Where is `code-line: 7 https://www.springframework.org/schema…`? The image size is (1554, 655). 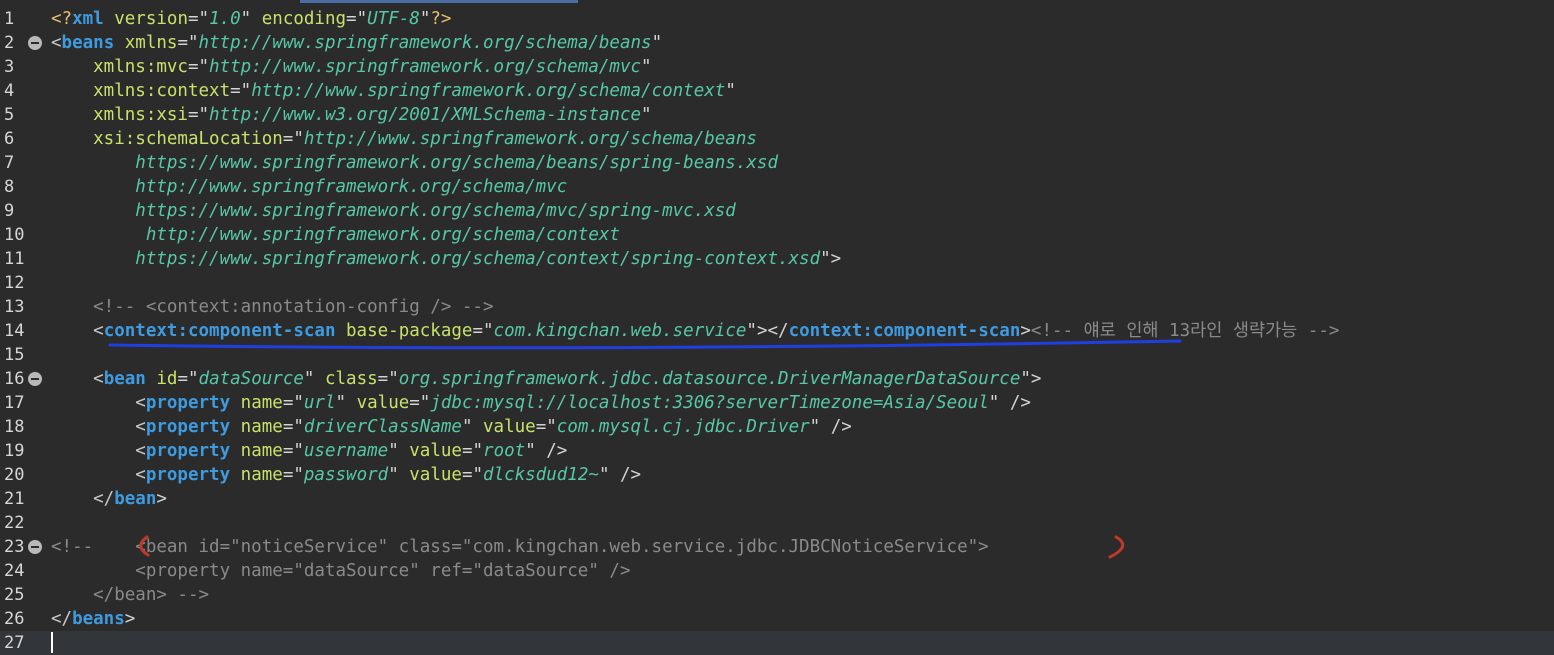 code-line: 7 https://www.springframework.org/schema… is located at coordinates (777, 163).